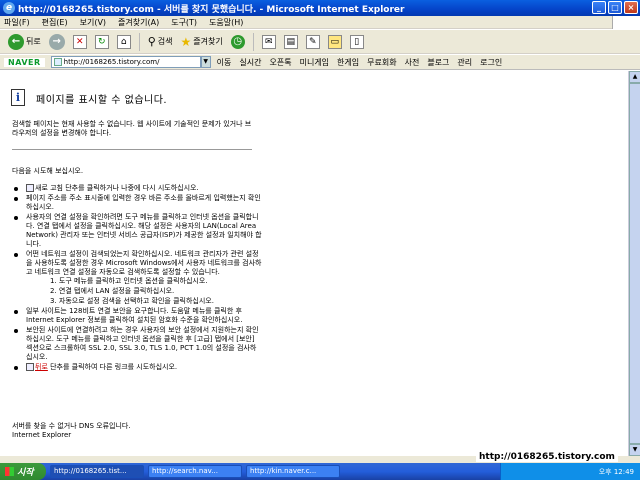 This screenshot has height=480, width=640. I want to click on stop-button: ✕, so click(80, 42).